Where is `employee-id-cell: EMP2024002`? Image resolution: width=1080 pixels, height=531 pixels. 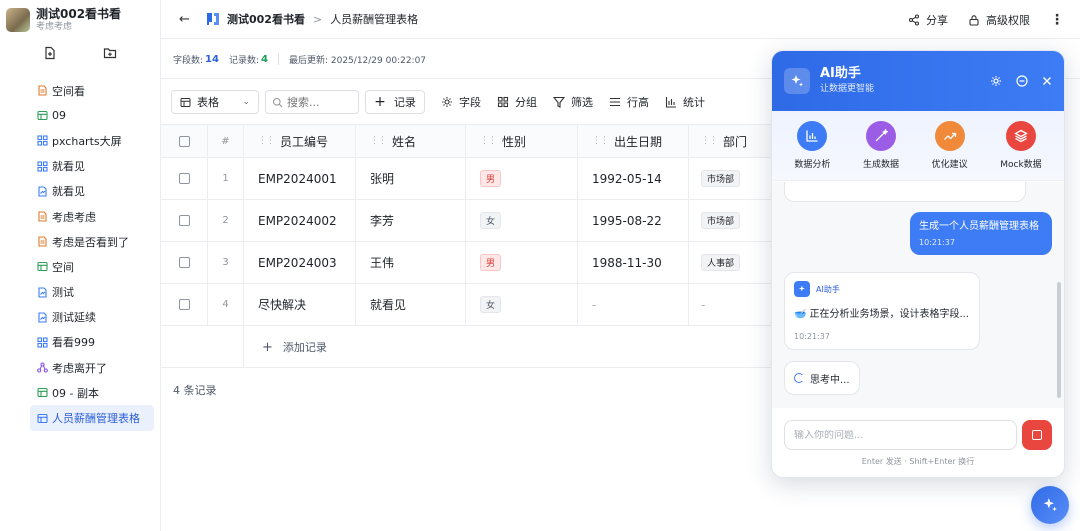
employee-id-cell: EMP2024002 is located at coordinates (300, 220).